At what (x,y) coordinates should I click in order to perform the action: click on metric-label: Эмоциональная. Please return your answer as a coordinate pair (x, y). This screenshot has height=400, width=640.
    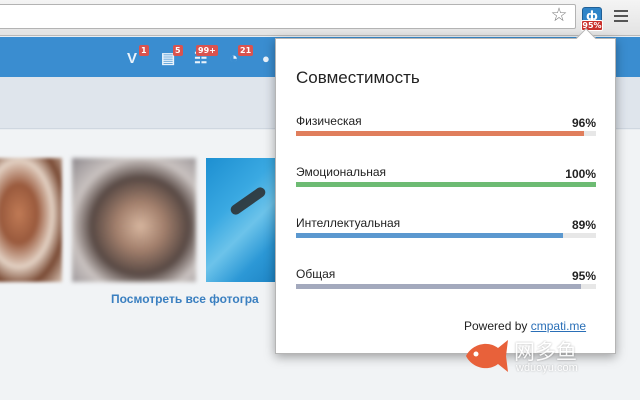
    Looking at the image, I should click on (341, 172).